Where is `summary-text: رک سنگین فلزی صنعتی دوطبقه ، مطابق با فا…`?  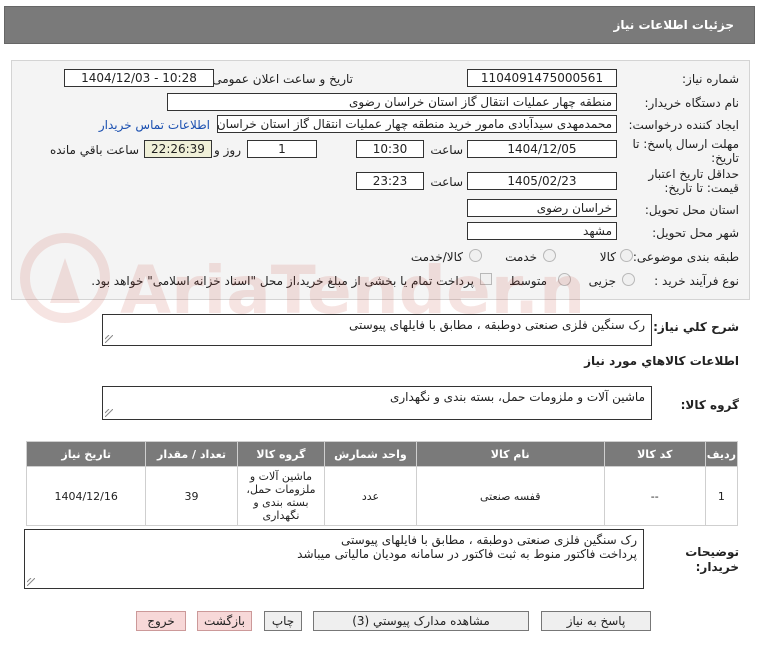
summary-text: رک سنگین فلزی صنعتی دوطبقه ، مطابق با فا… is located at coordinates (497, 325).